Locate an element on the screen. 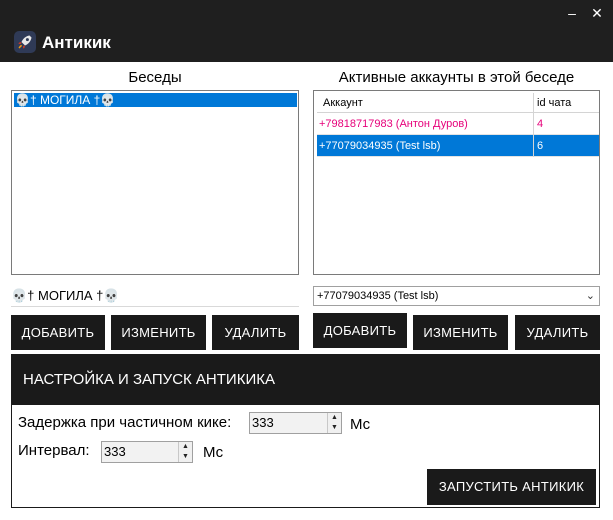  chevron-down-icon: ⌄ is located at coordinates (590, 296).